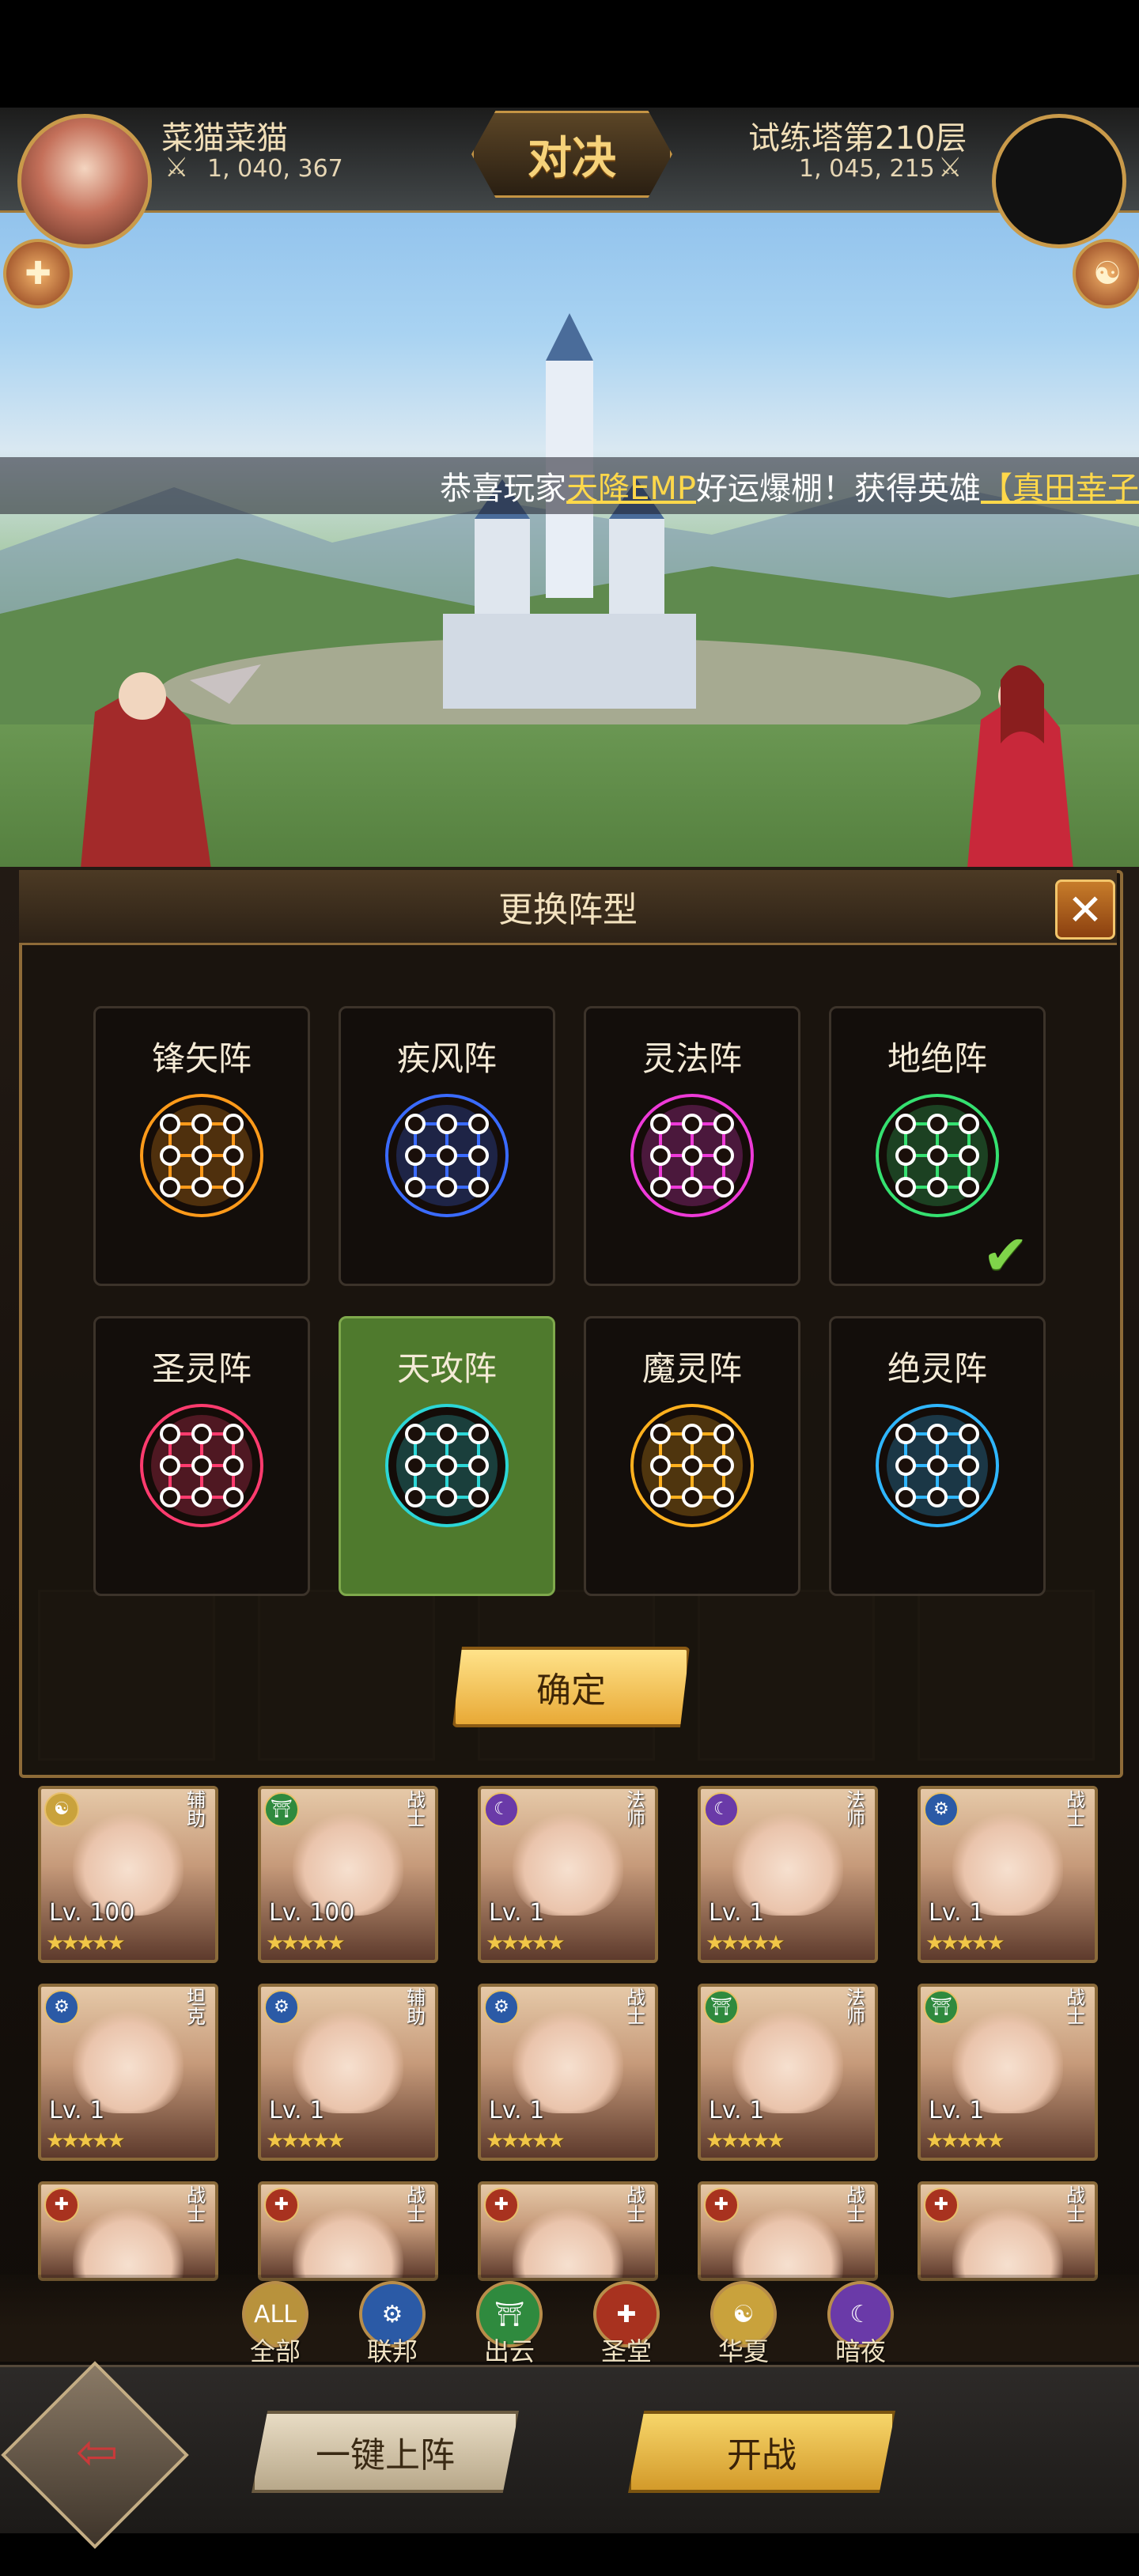  I want to click on formation-name: 天攻阵, so click(446, 1369).